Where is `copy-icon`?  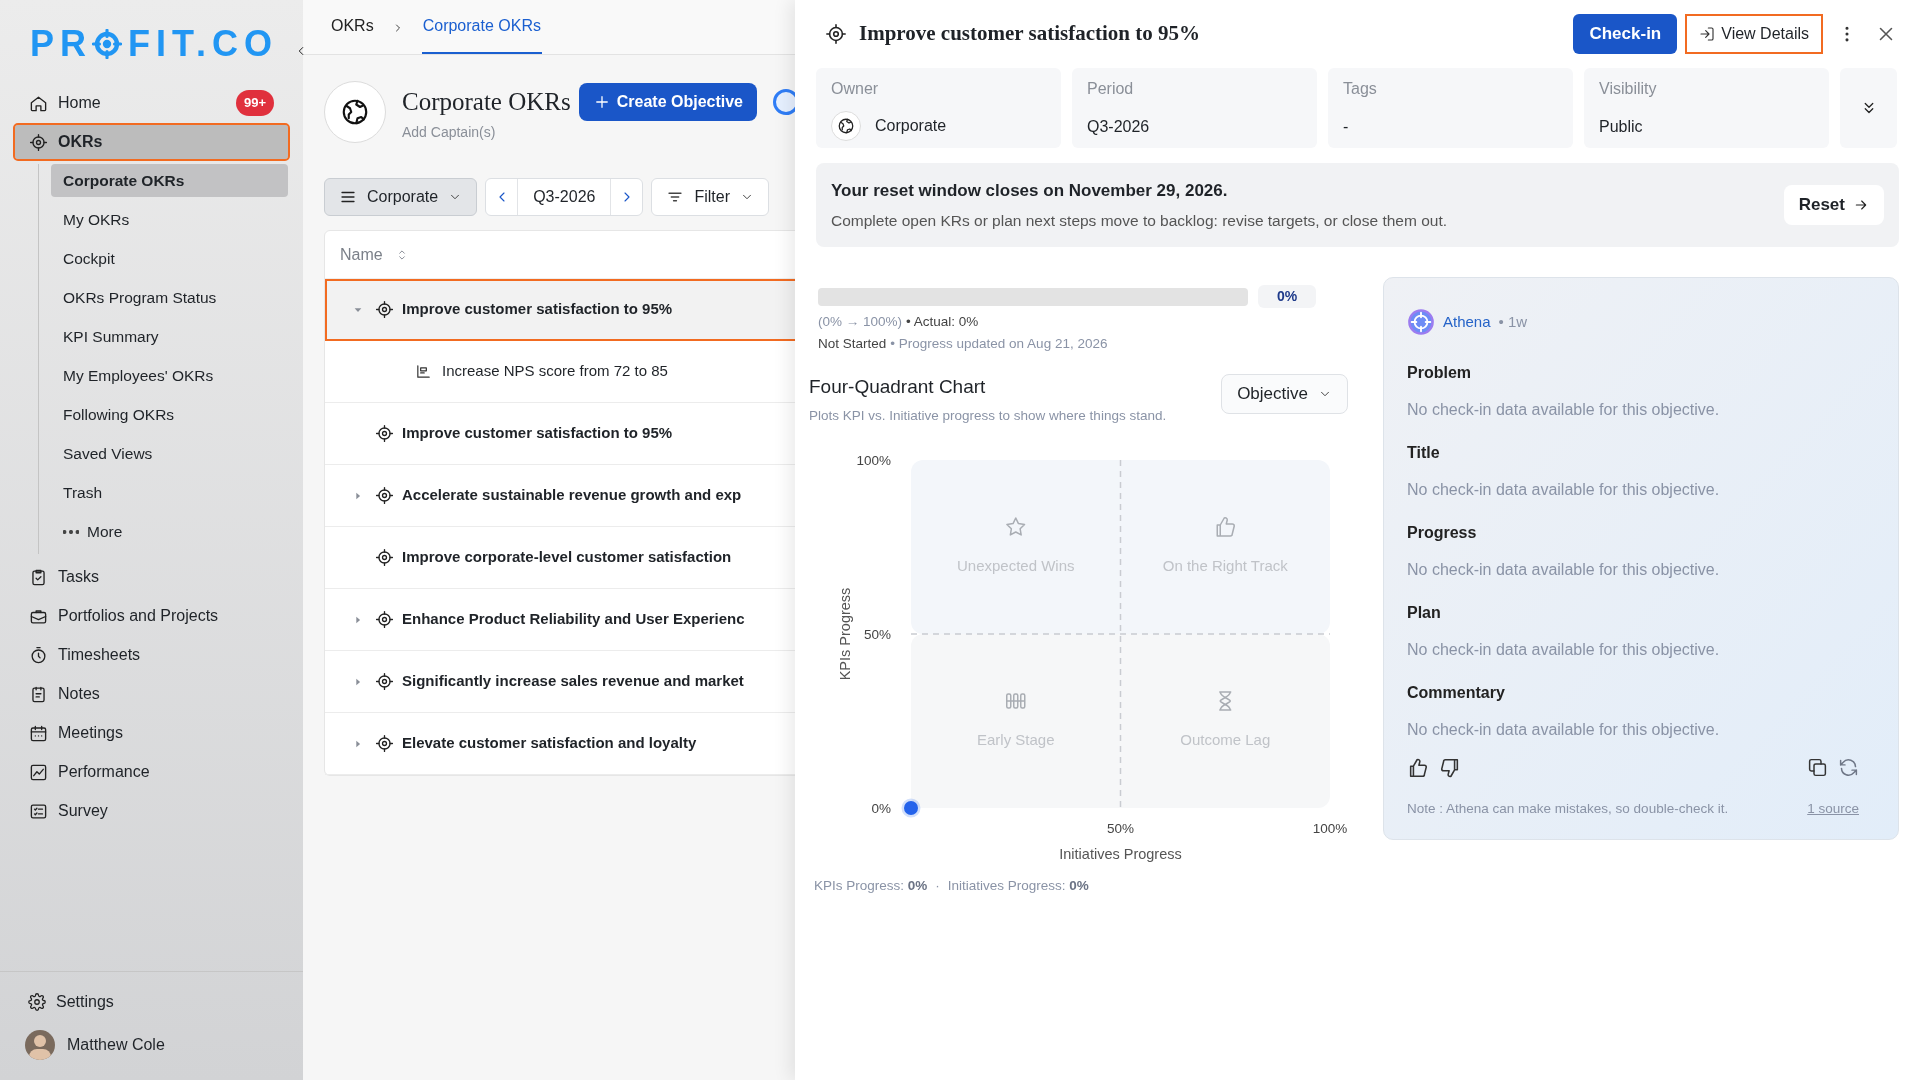 copy-icon is located at coordinates (1817, 768).